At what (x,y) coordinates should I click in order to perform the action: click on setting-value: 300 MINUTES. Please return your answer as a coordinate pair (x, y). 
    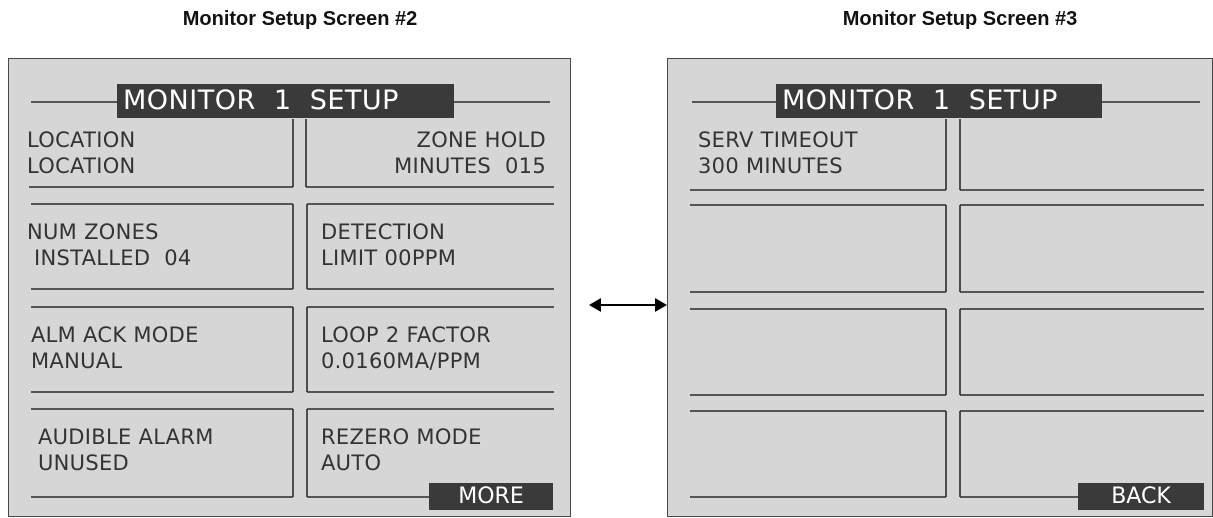
    Looking at the image, I should click on (770, 166).